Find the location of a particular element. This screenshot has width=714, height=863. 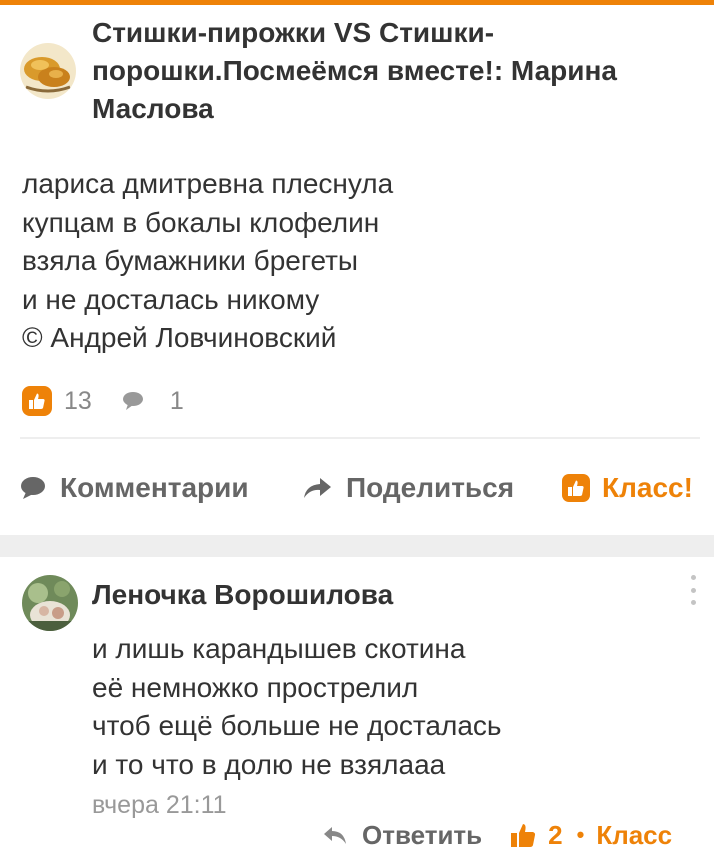

share-button: Поделиться is located at coordinates (408, 488).